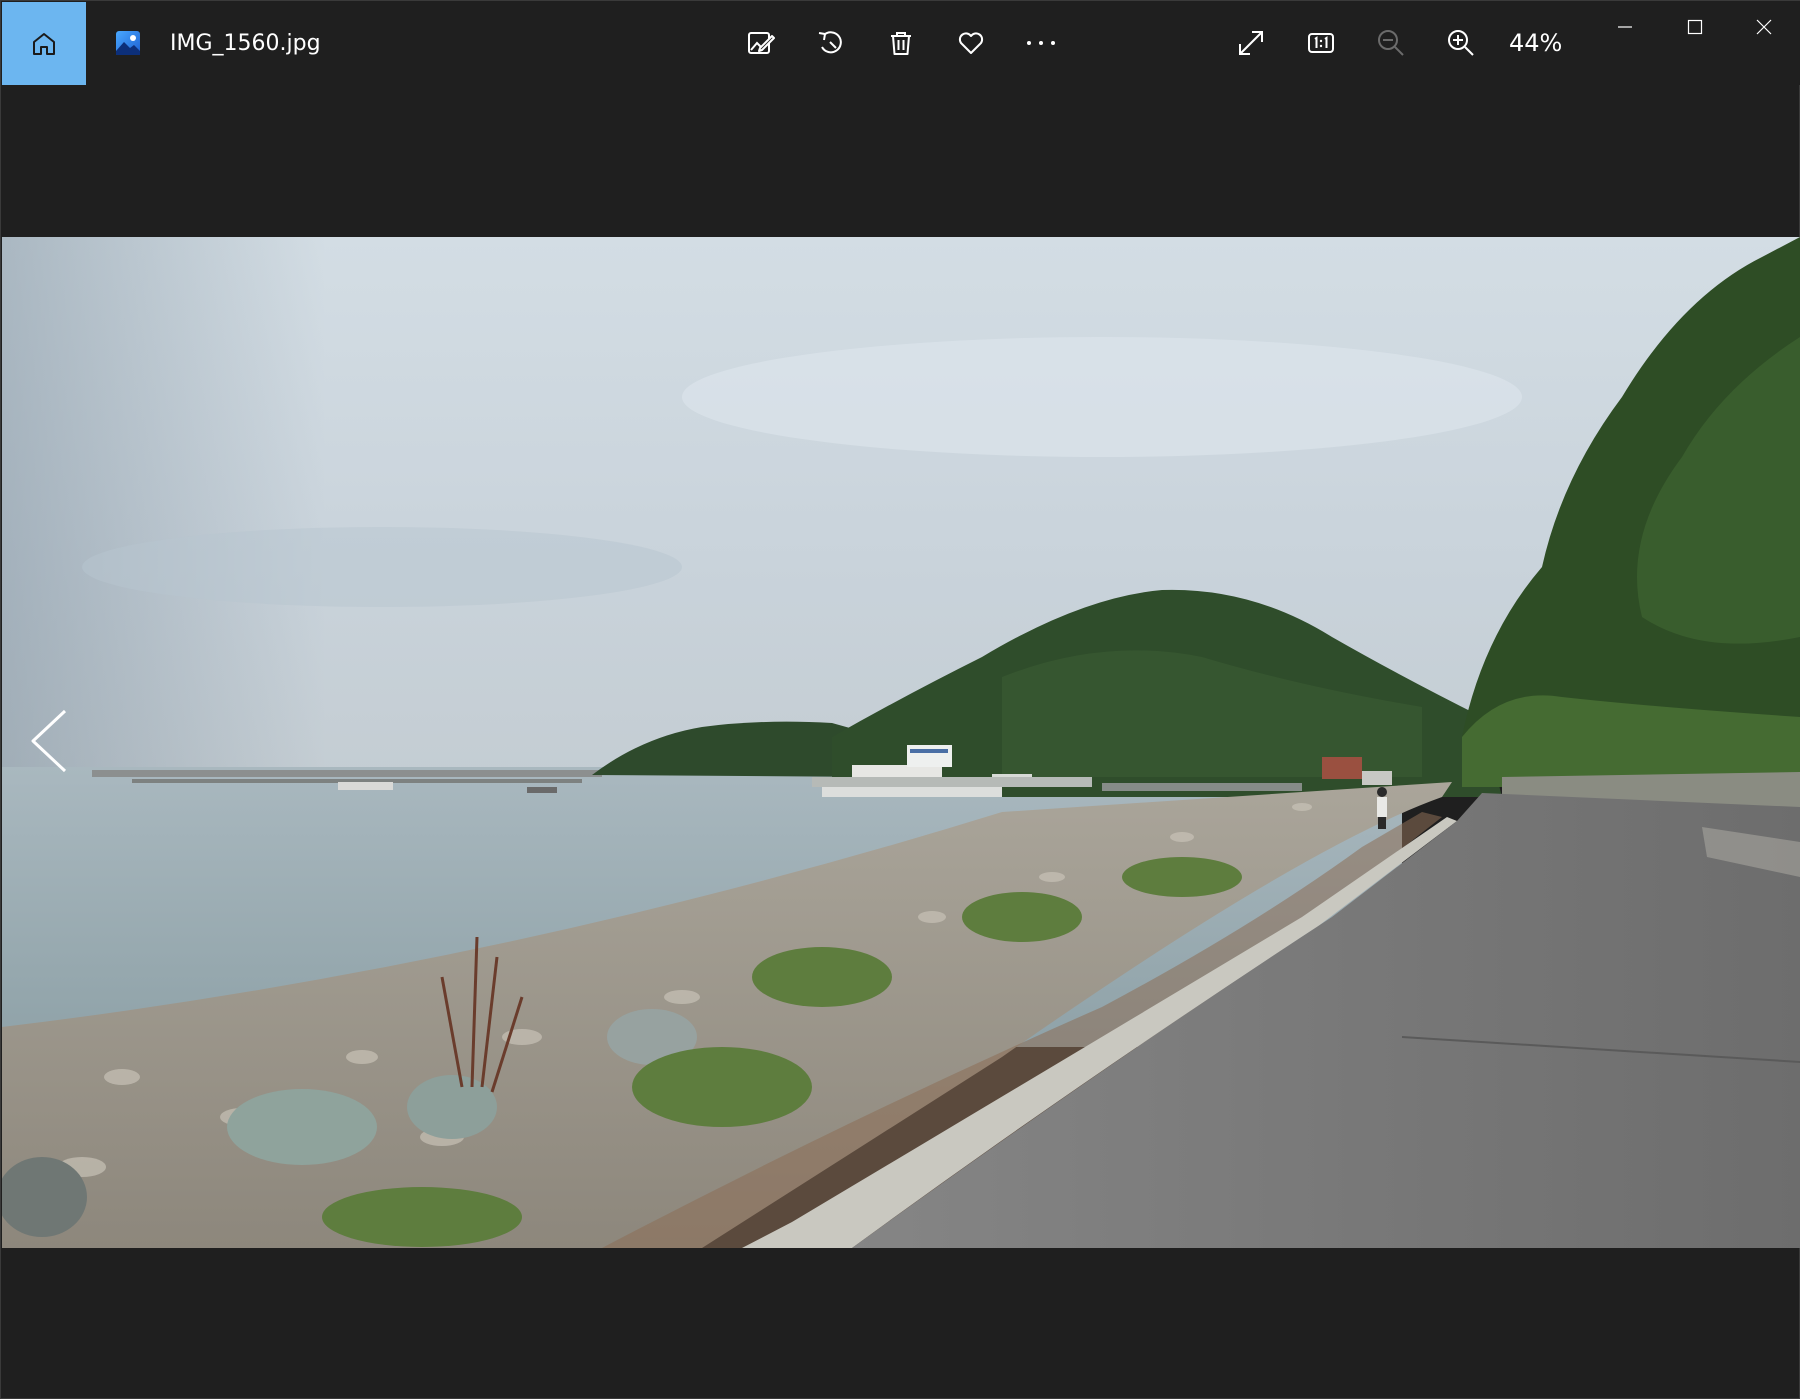 This screenshot has height=1399, width=1800. I want to click on favorite-button, so click(971, 43).